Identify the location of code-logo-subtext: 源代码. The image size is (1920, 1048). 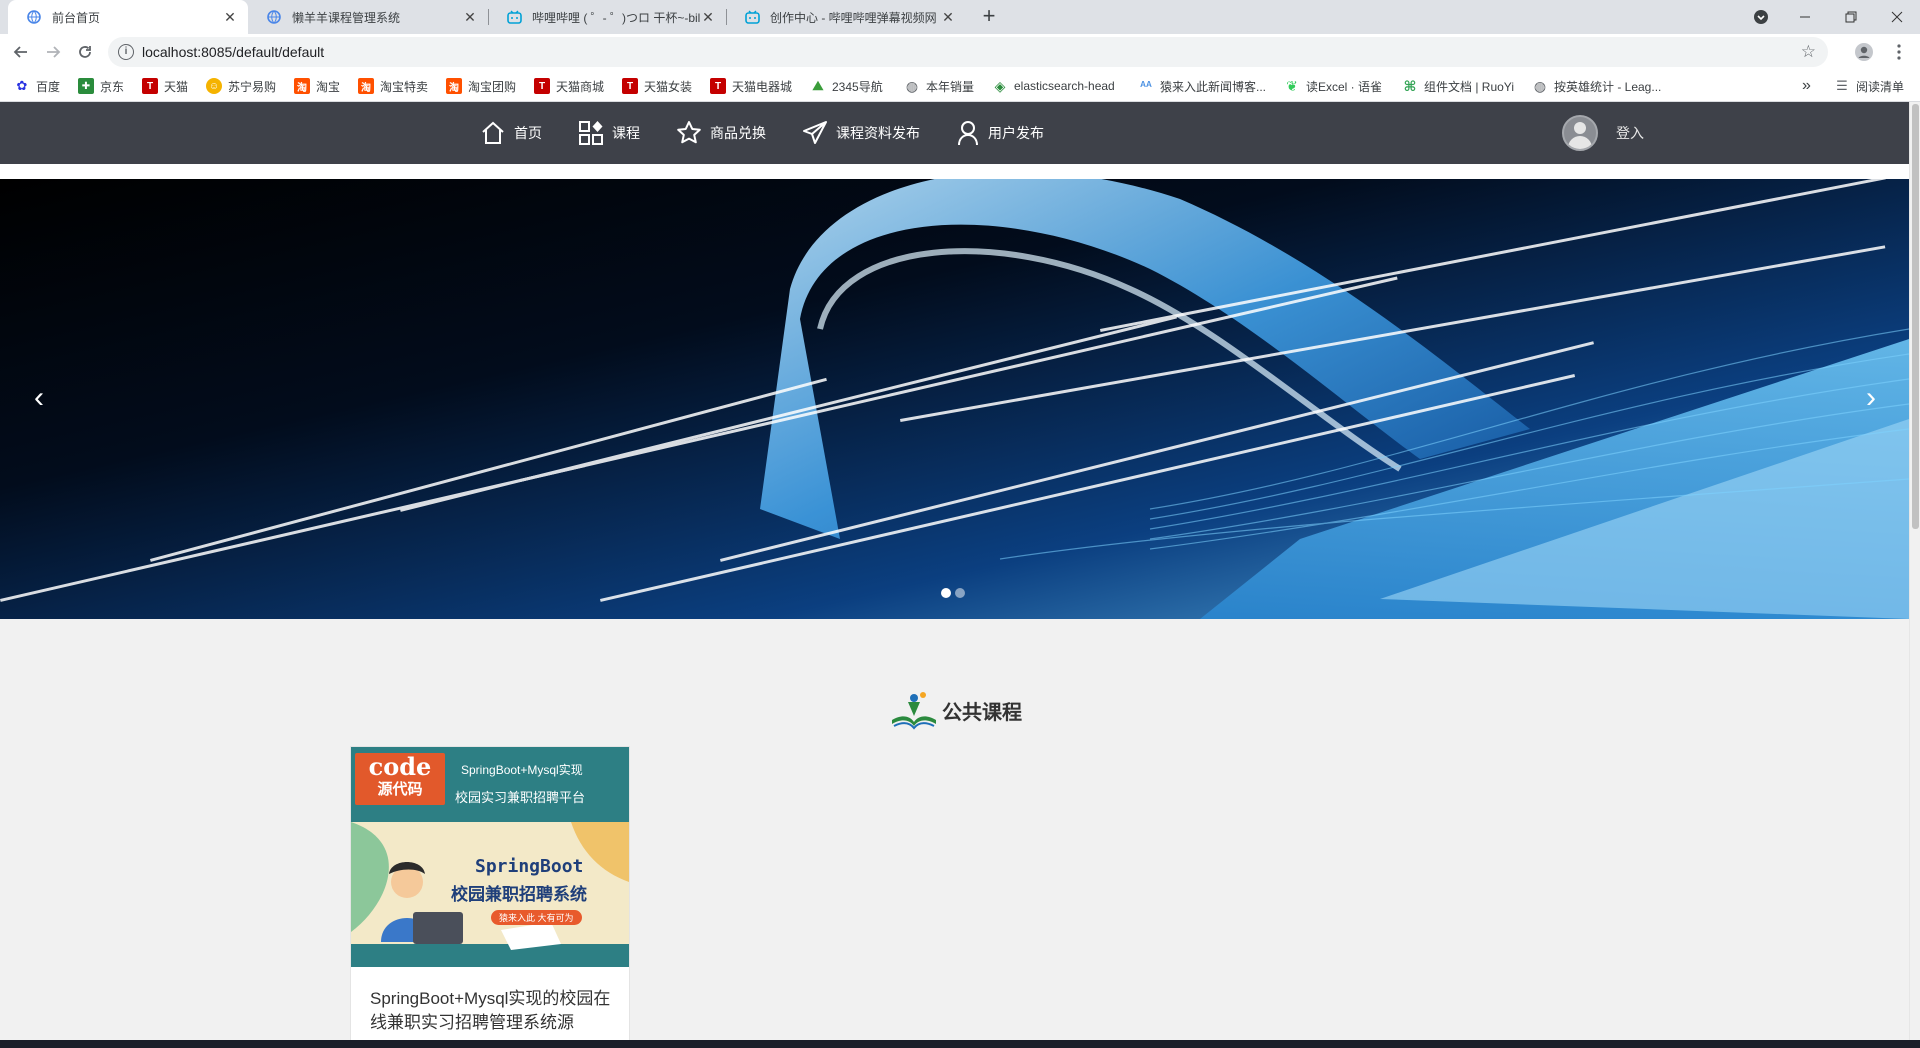
(400, 789).